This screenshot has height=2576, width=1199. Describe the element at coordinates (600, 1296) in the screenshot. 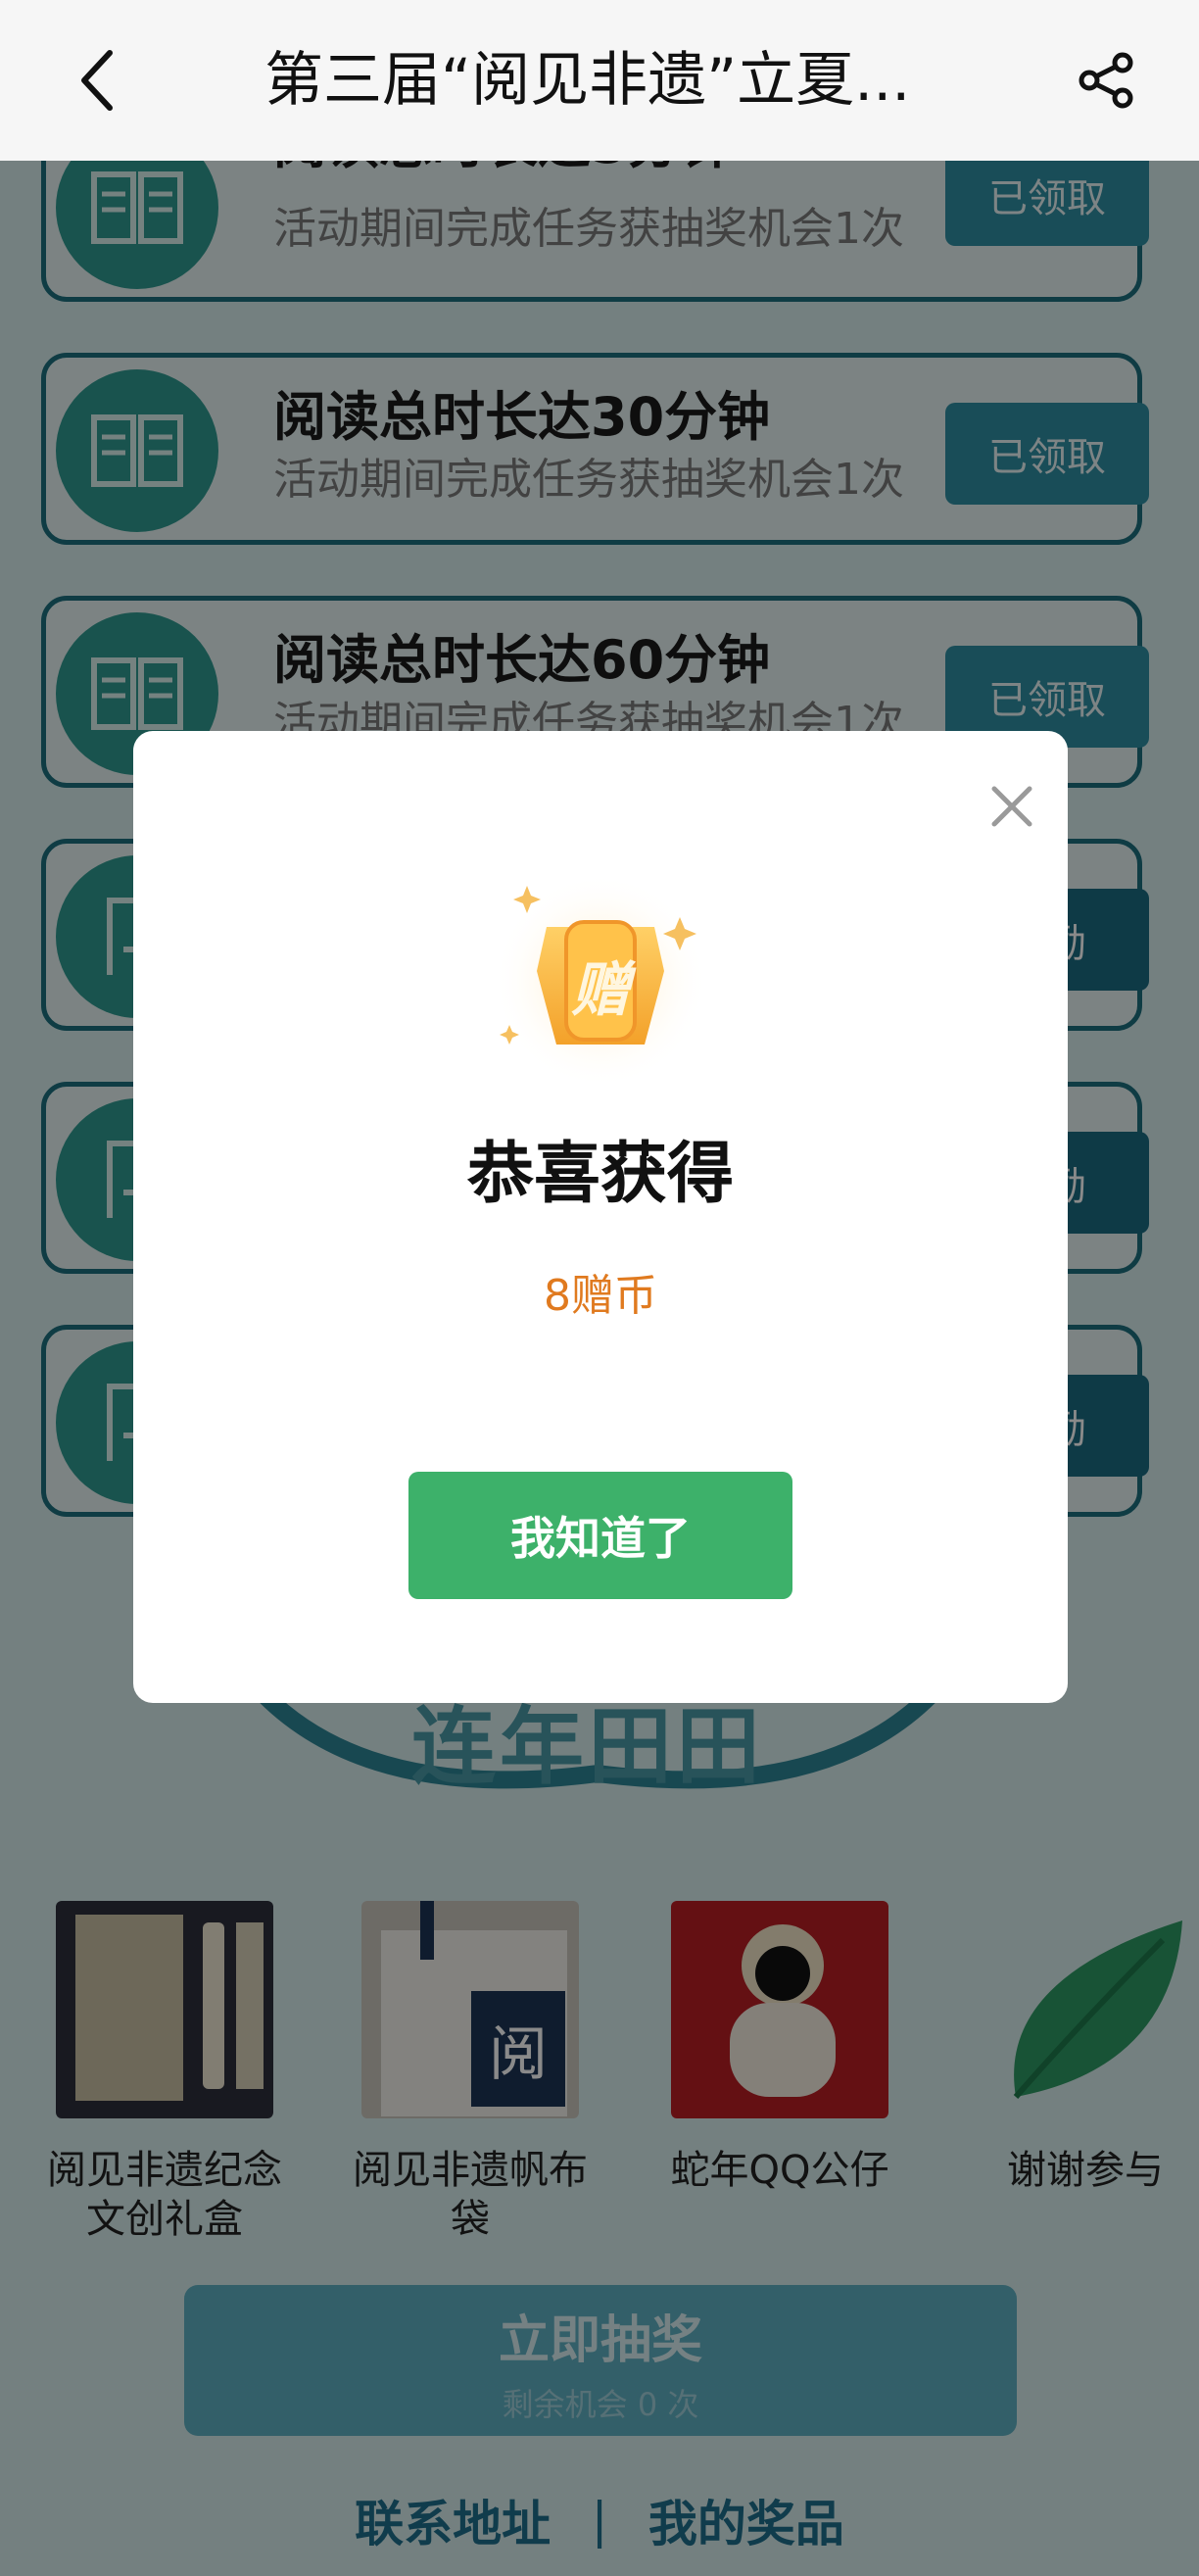

I see `reward-amount: 8赠币` at that location.